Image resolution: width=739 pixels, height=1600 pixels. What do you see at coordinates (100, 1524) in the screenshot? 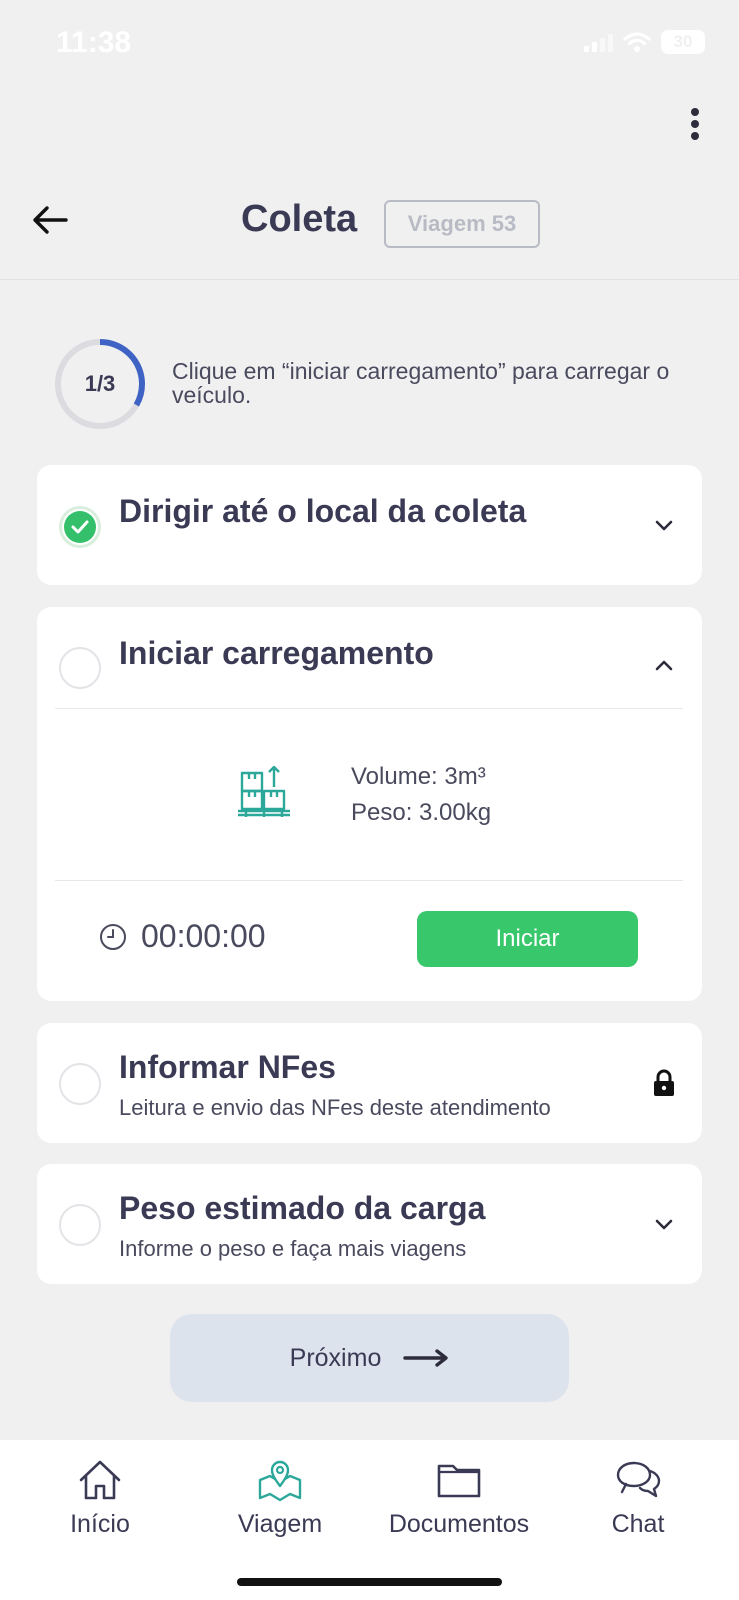
I see `nav-label: Início` at bounding box center [100, 1524].